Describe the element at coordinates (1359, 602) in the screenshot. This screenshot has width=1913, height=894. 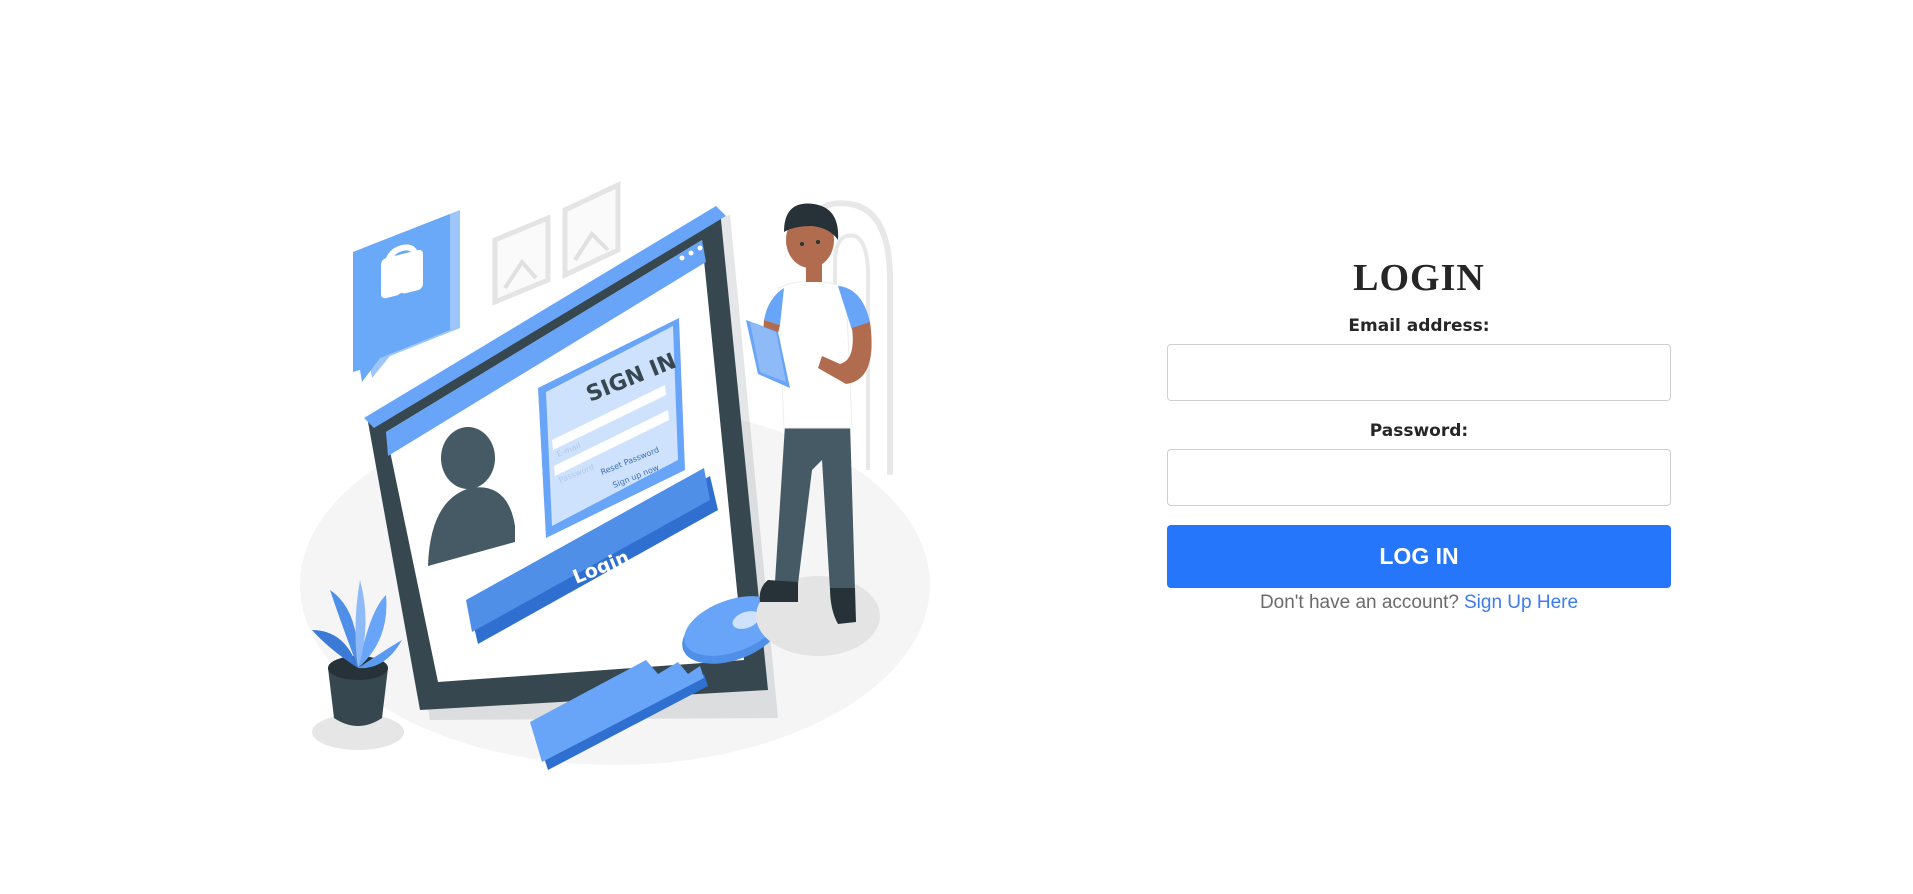
I see `signup-prompt: Don't have an account?` at that location.